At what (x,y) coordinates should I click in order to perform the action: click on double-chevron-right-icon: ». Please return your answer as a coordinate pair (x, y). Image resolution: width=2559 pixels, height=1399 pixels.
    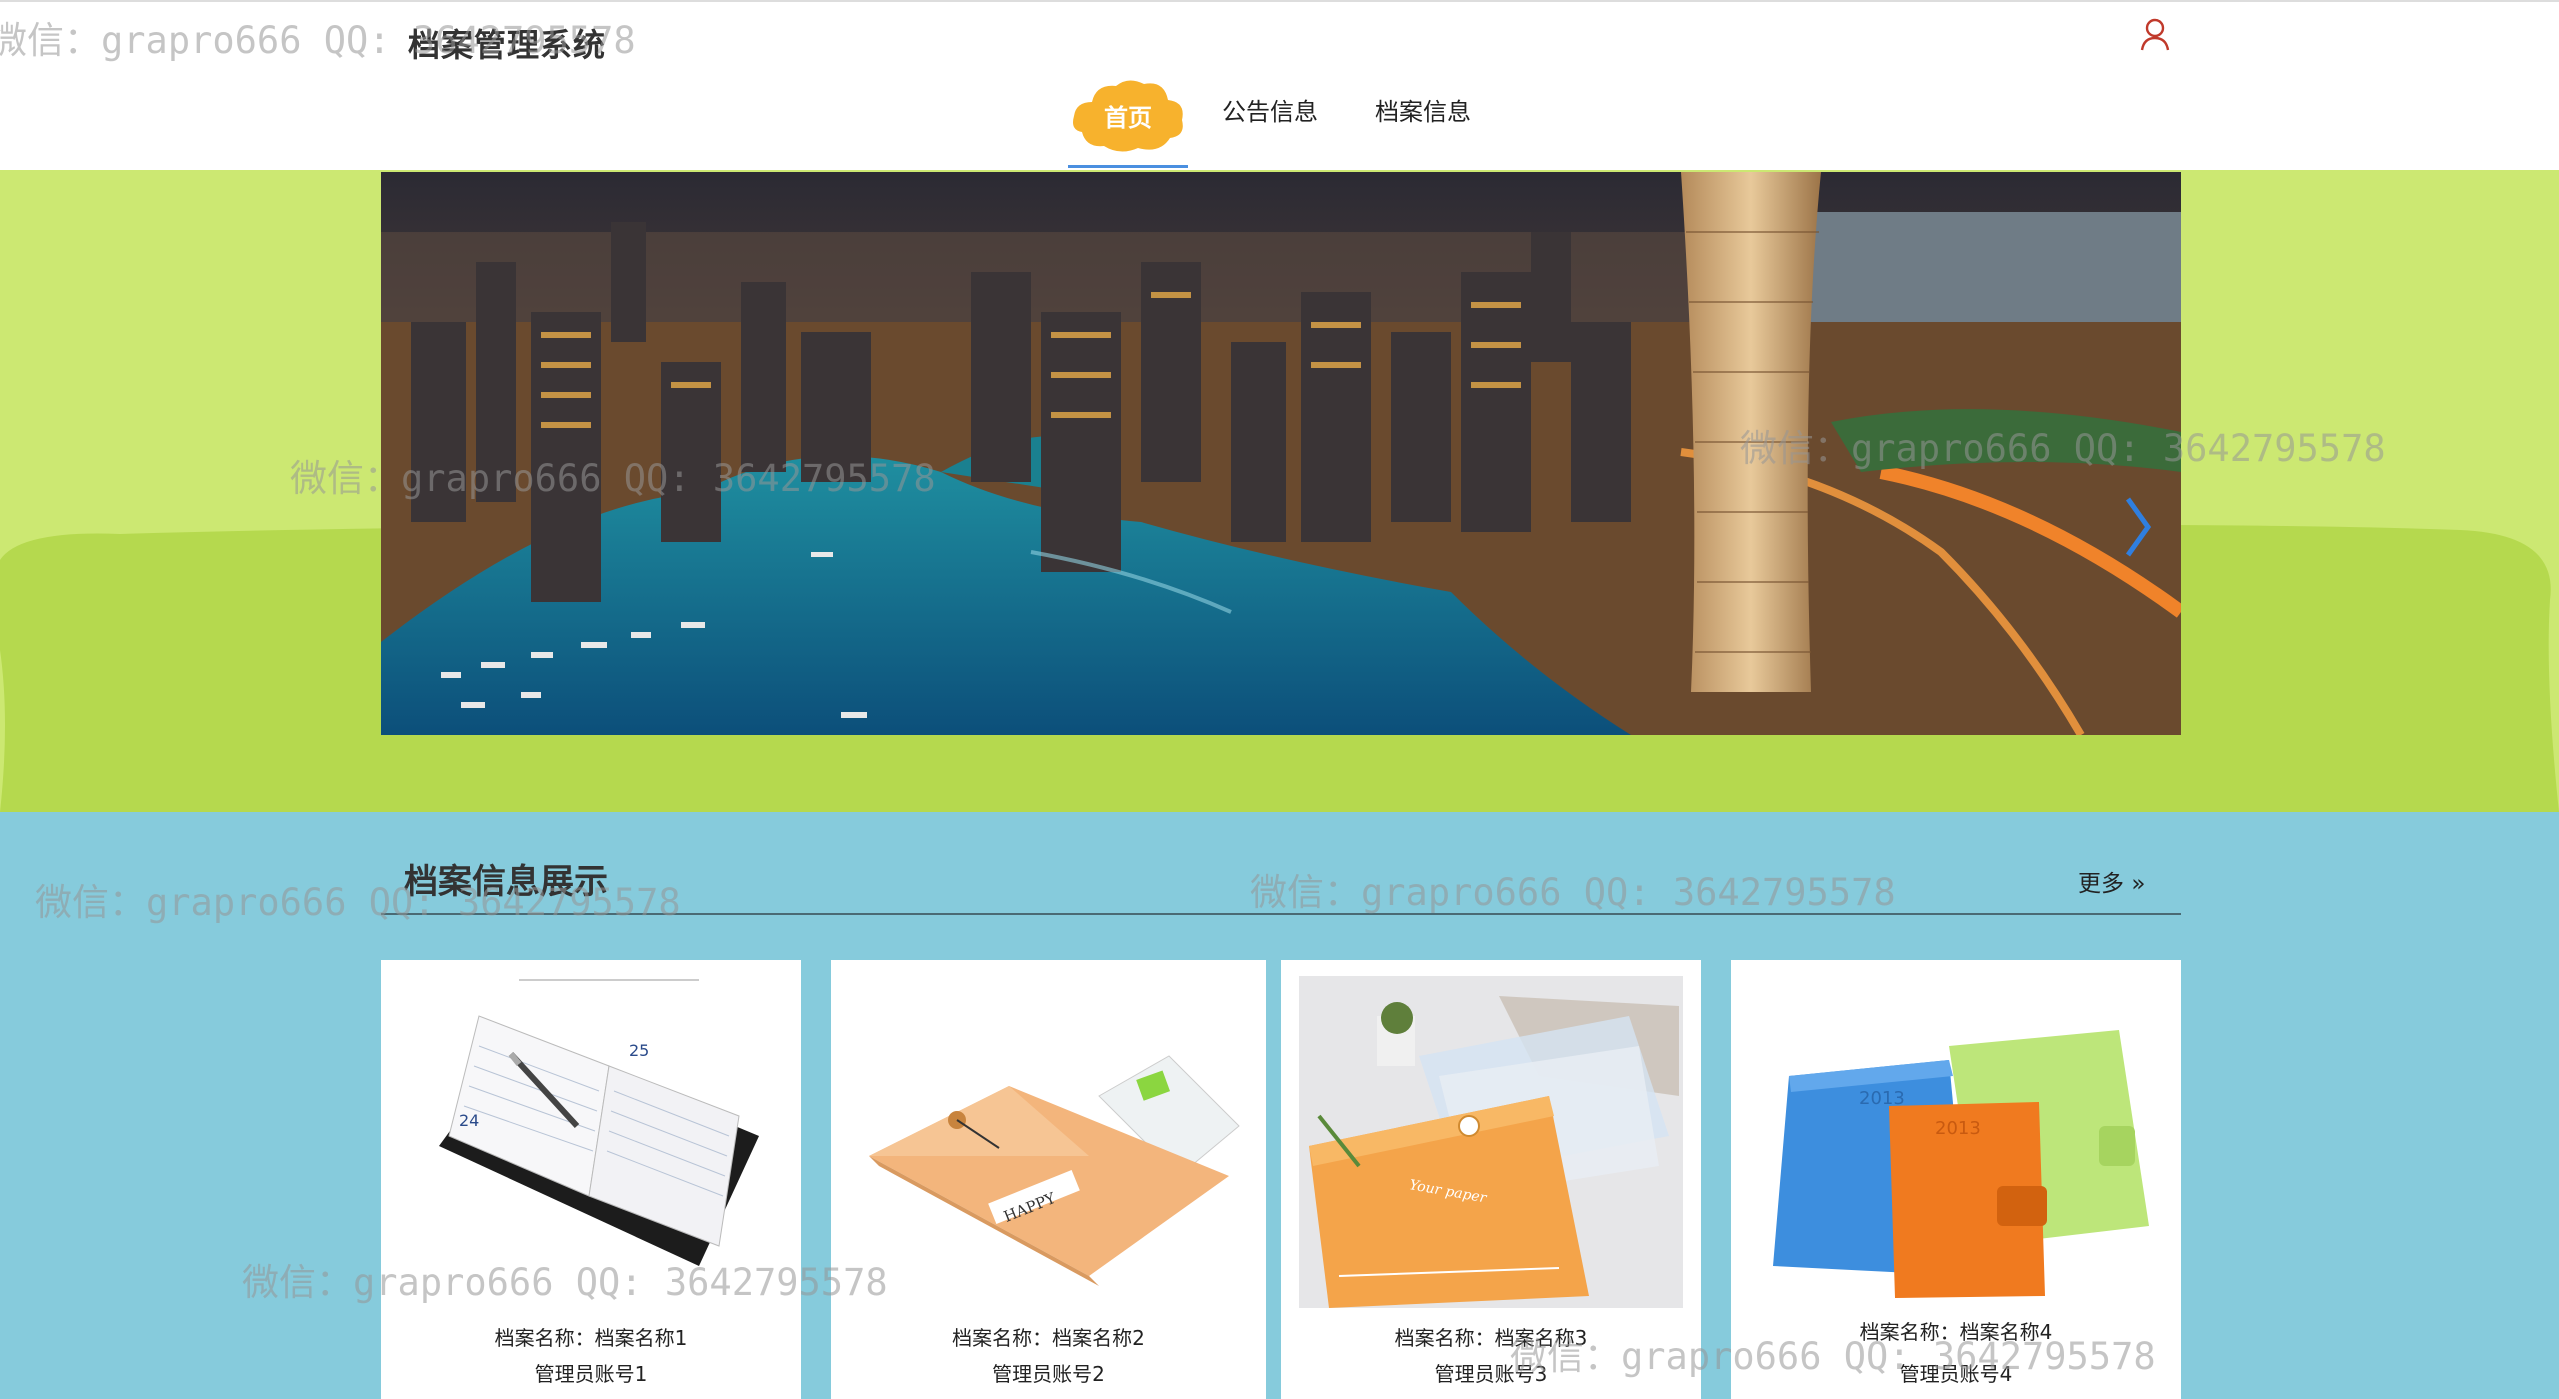
    Looking at the image, I should click on (2138, 884).